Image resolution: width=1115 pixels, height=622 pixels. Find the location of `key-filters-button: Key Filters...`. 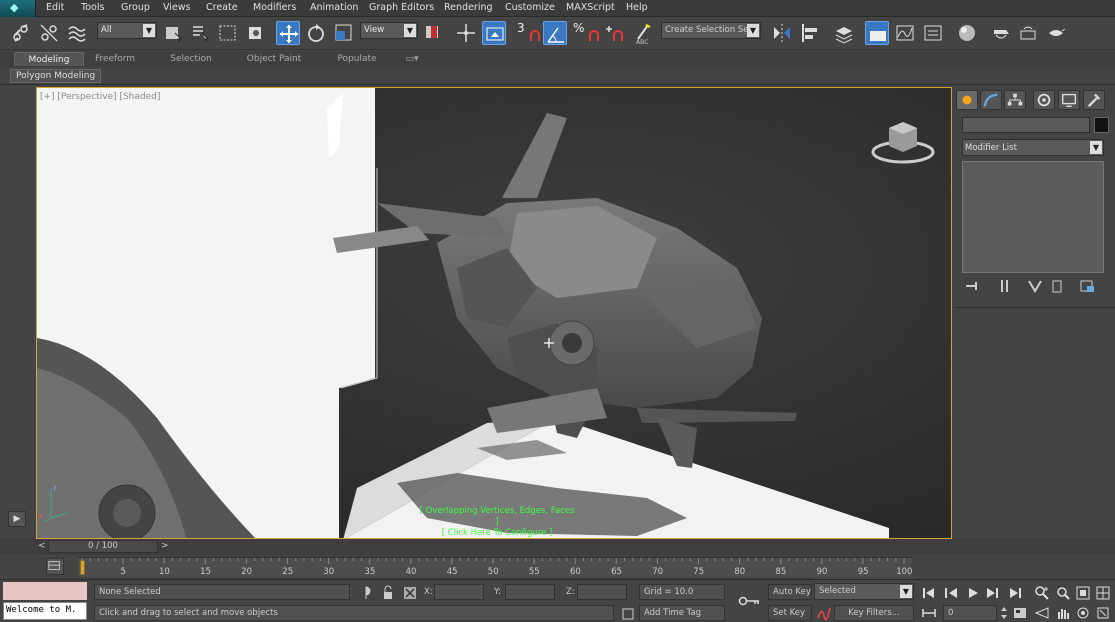

key-filters-button: Key Filters... is located at coordinates (874, 613).